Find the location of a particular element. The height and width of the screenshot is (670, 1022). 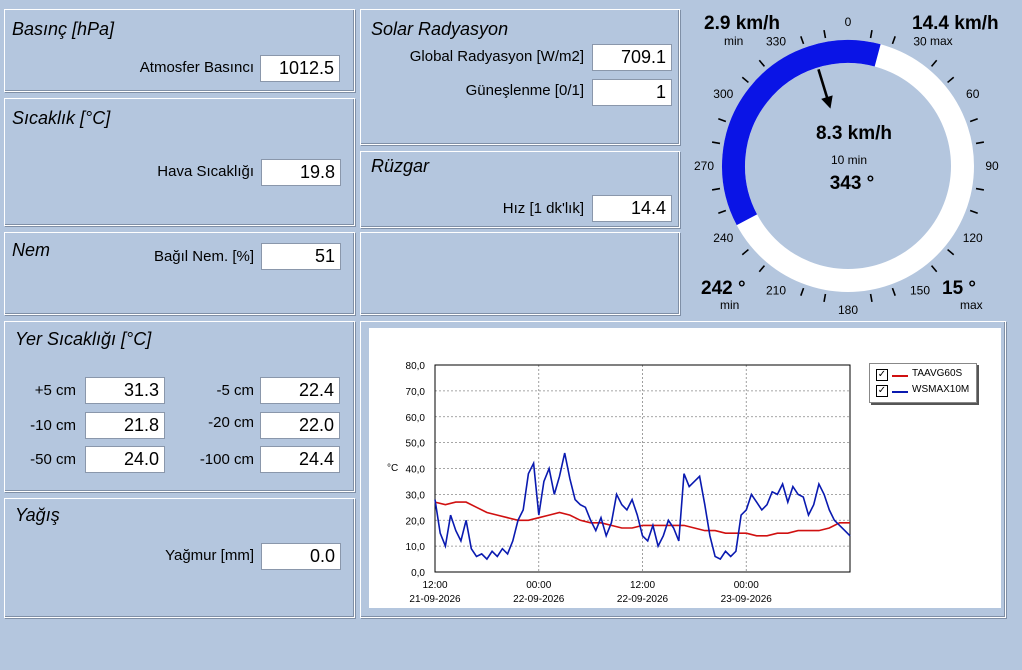

soil-value-m20: 22.0 is located at coordinates (300, 425).